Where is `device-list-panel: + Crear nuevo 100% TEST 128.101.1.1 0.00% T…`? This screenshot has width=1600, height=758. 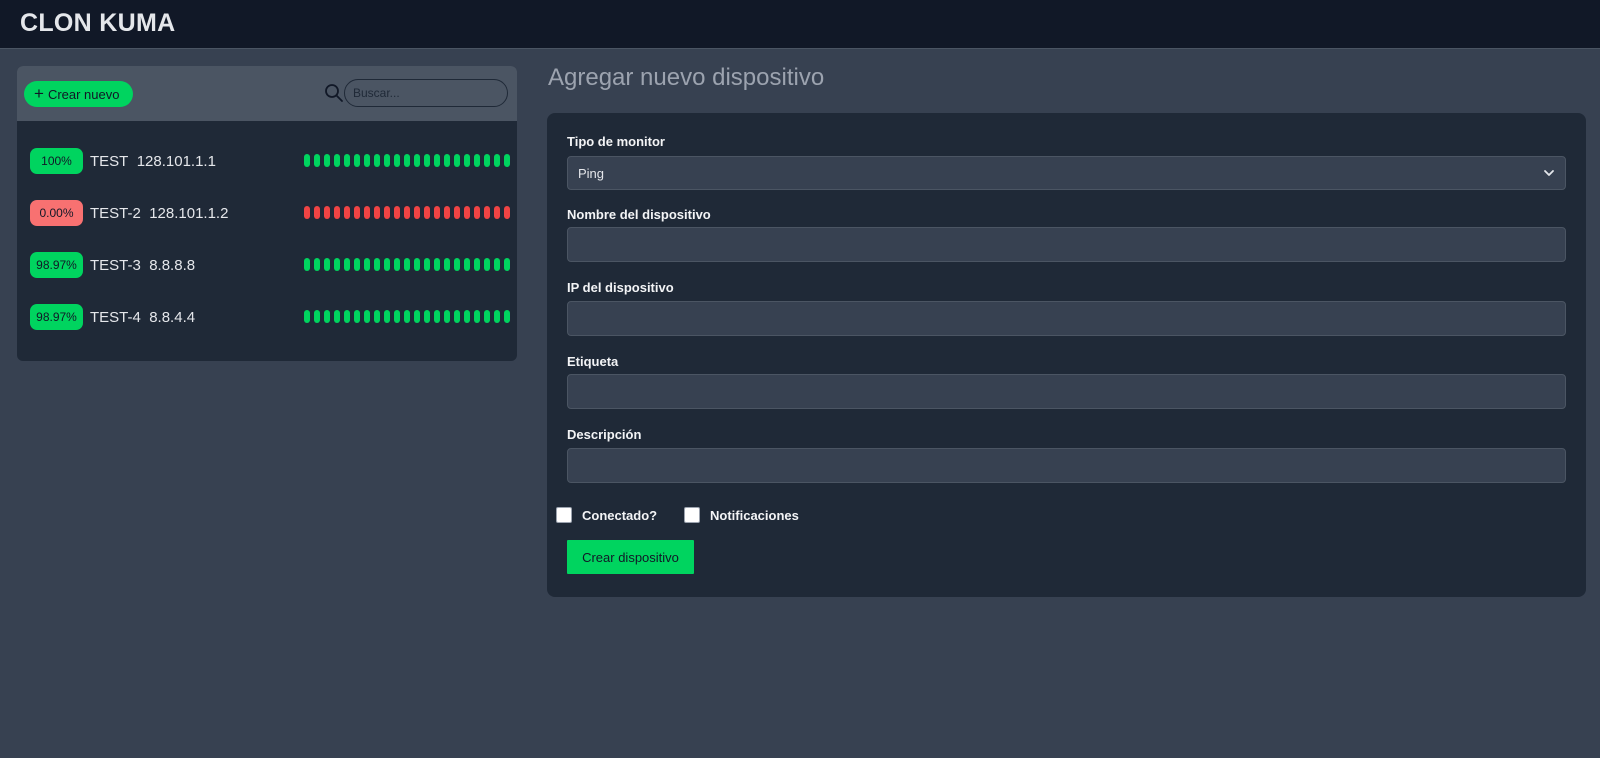
device-list-panel: + Crear nuevo 100% TEST 128.101.1.1 0.00% T… is located at coordinates (267, 213).